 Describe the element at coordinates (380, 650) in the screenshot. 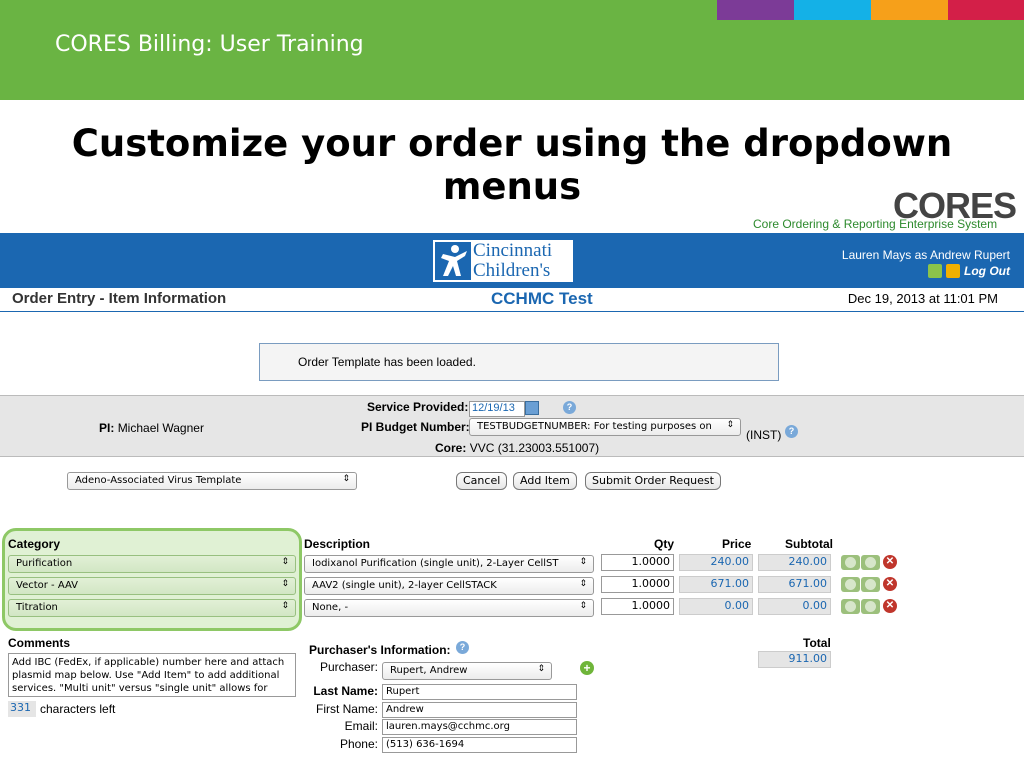

I see `purchaser-heading: Purchaser's Information:` at that location.